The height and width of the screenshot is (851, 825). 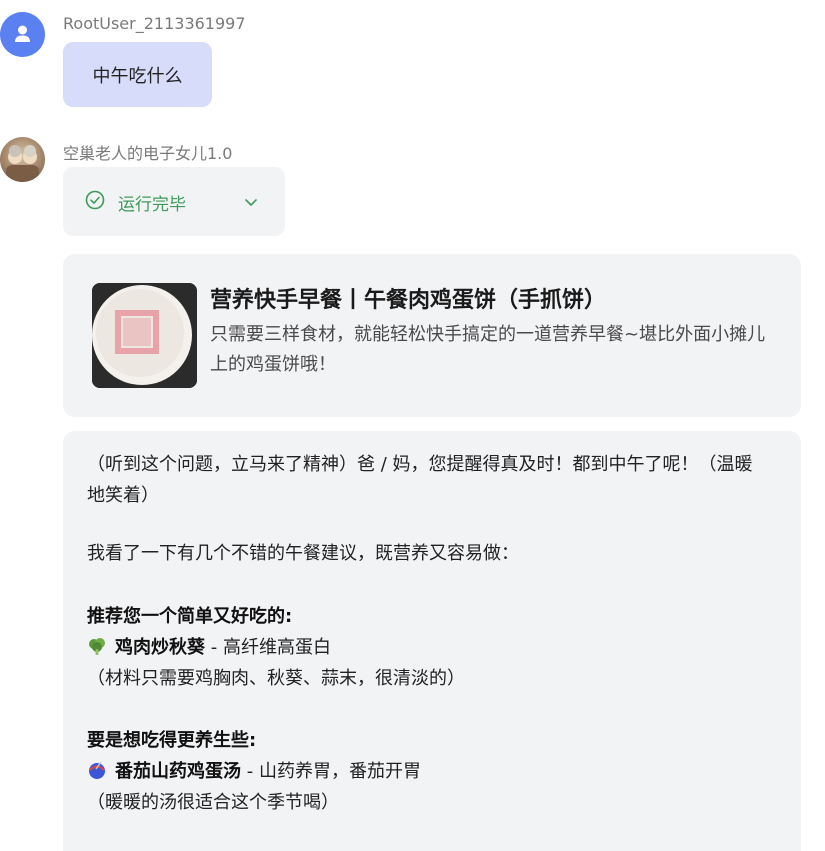 What do you see at coordinates (331, 771) in the screenshot?
I see `section-2-dish-desc: - 山药养胃，番茄开胃` at bounding box center [331, 771].